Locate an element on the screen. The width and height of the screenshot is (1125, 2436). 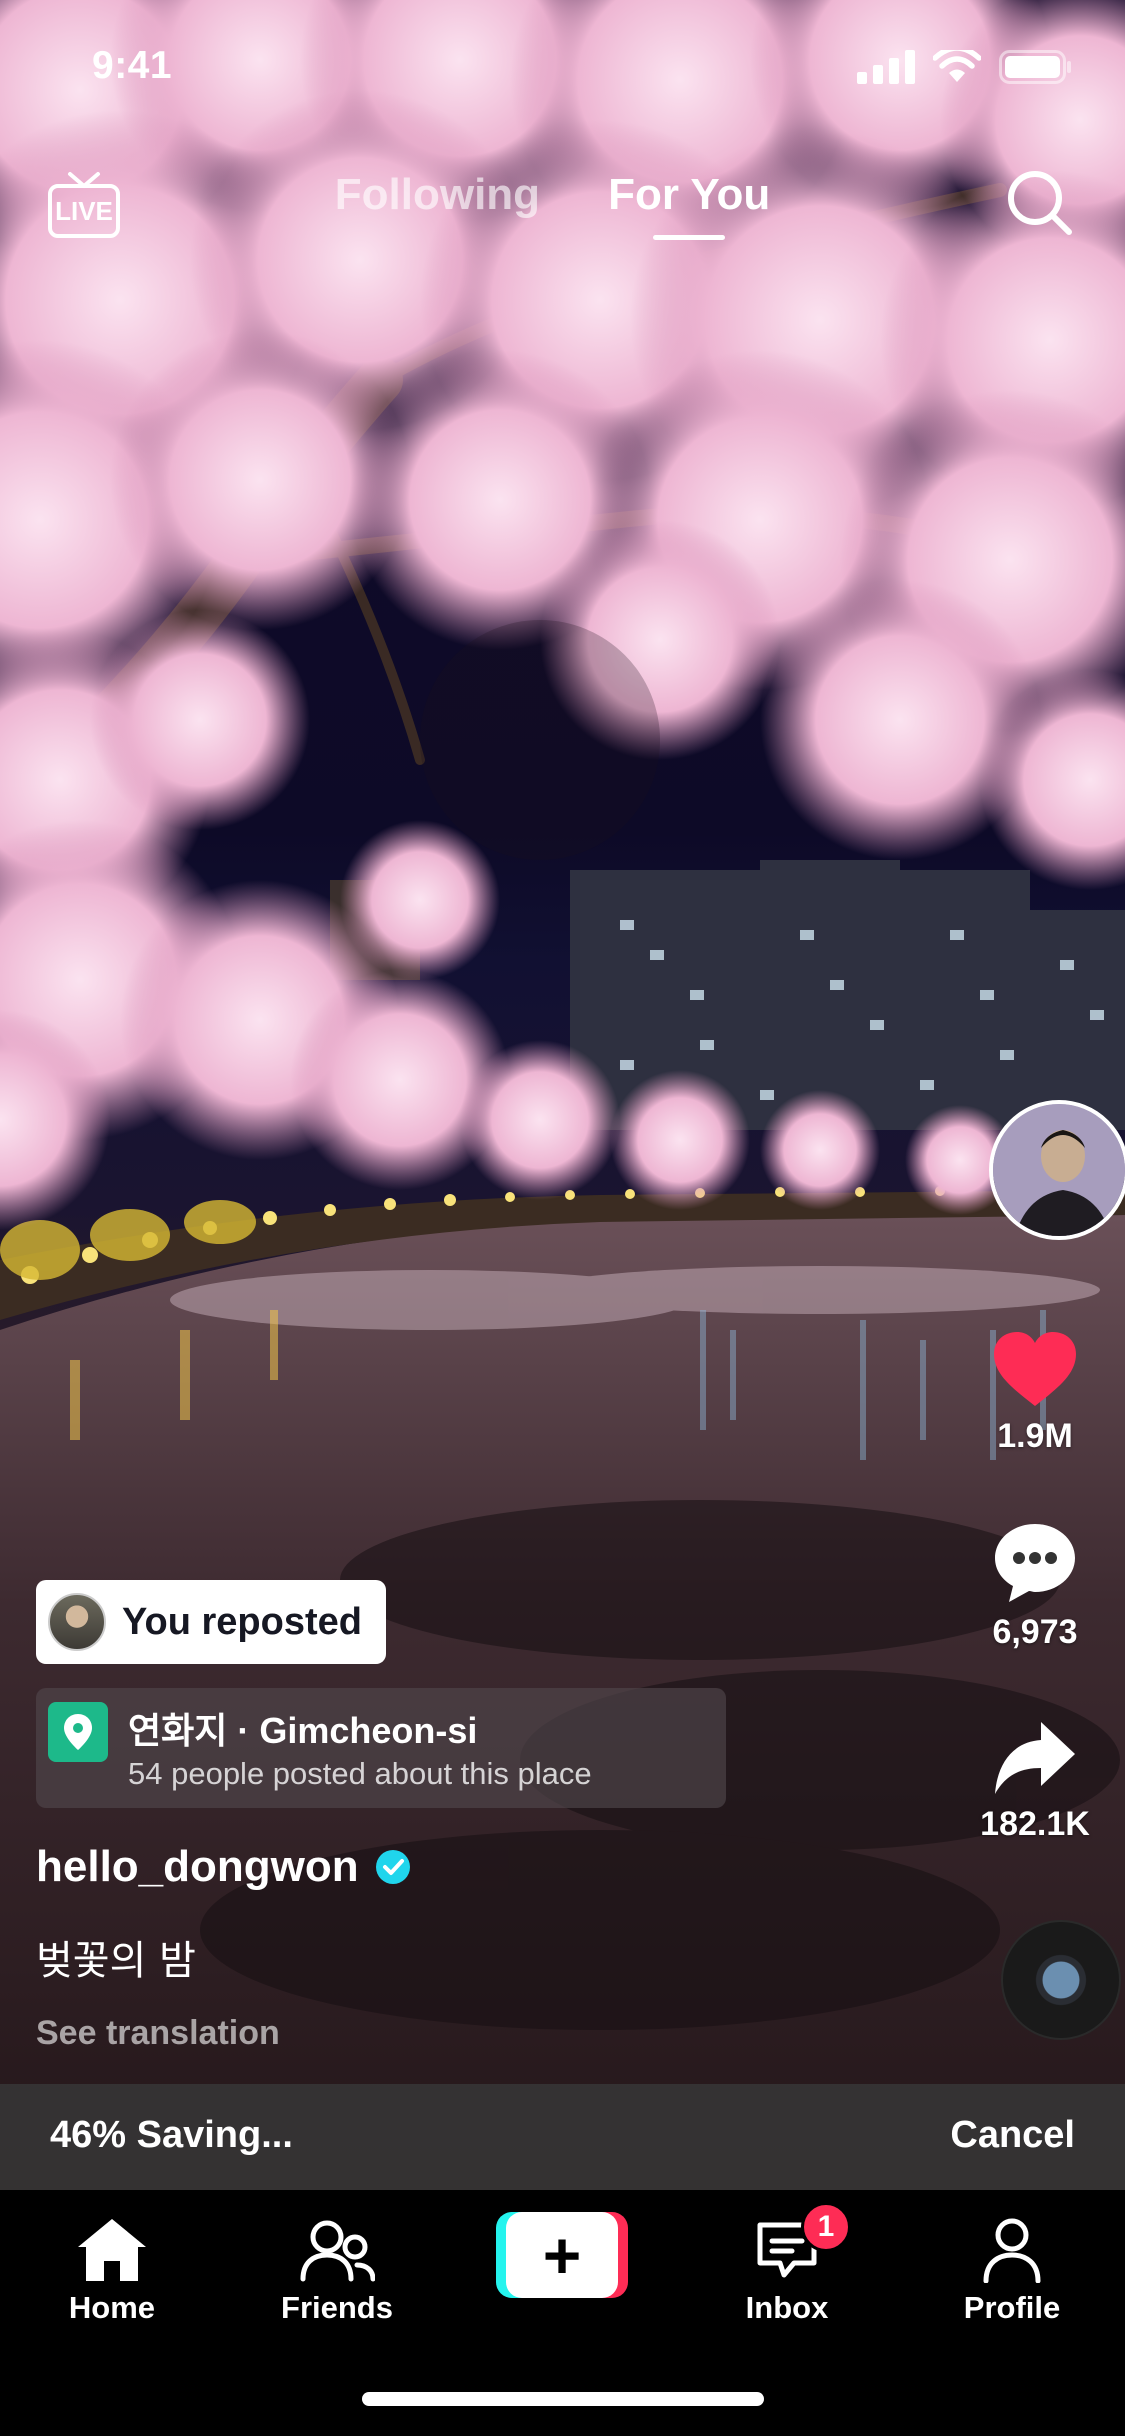
plus-icon: + is located at coordinates (562, 2255).